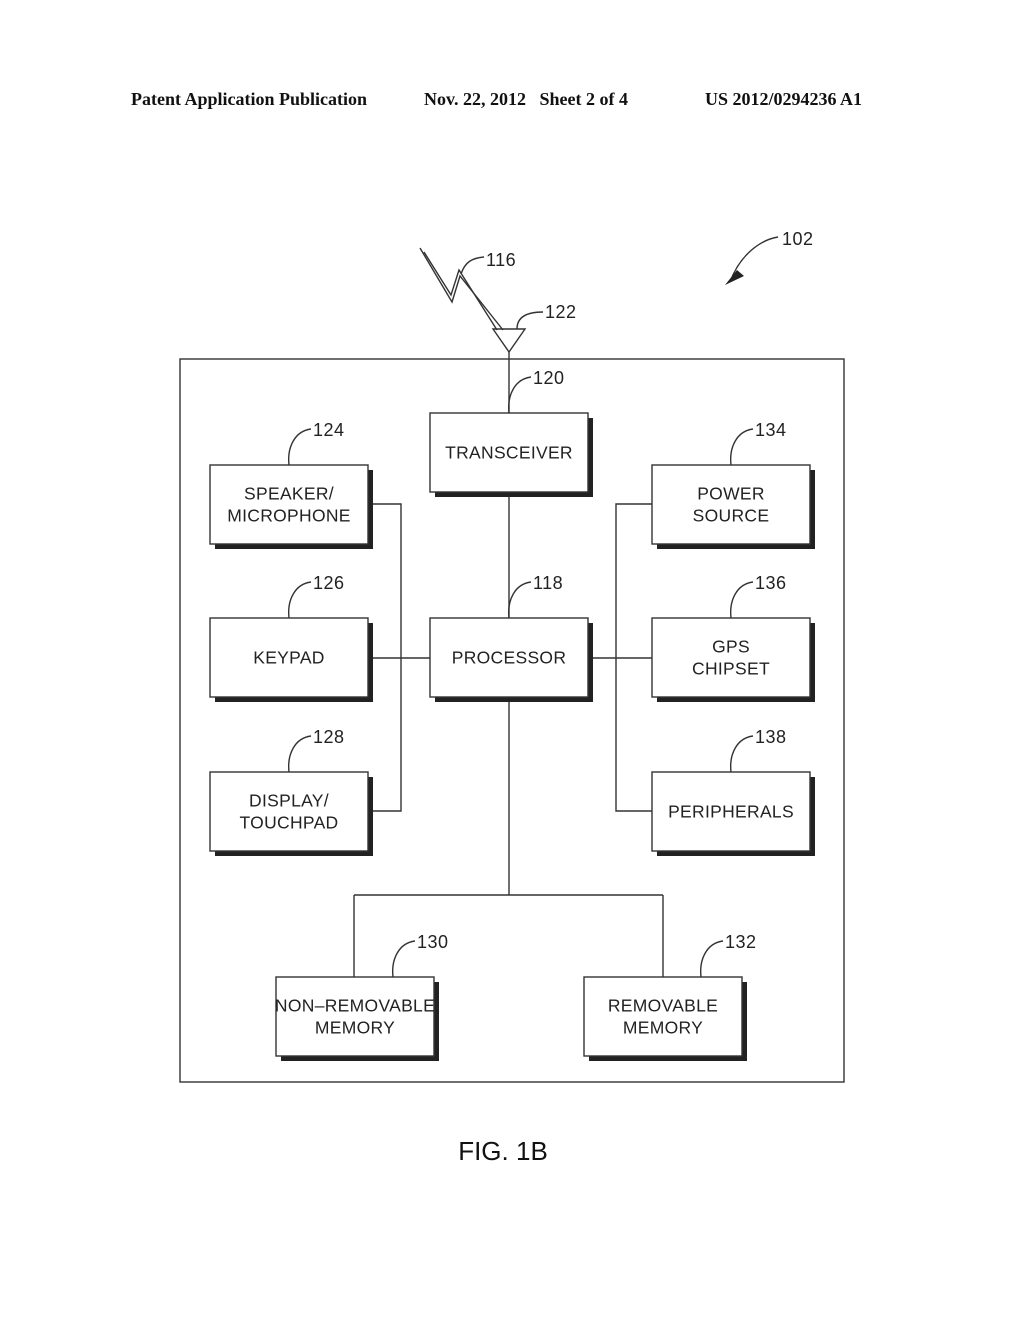 The width and height of the screenshot is (1024, 1320). Describe the element at coordinates (549, 378) in the screenshot. I see `transceiver-ref: 120` at that location.